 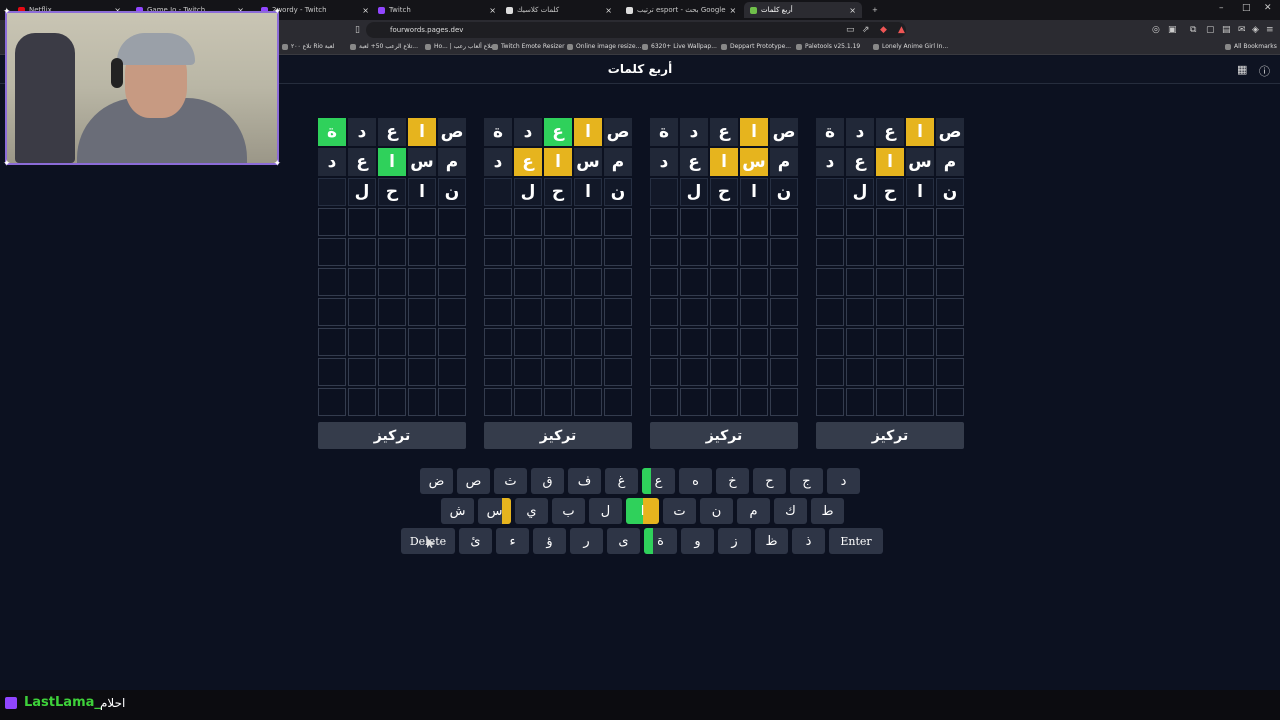 I want to click on extension-icon-2: ▣, so click(x=1172, y=30).